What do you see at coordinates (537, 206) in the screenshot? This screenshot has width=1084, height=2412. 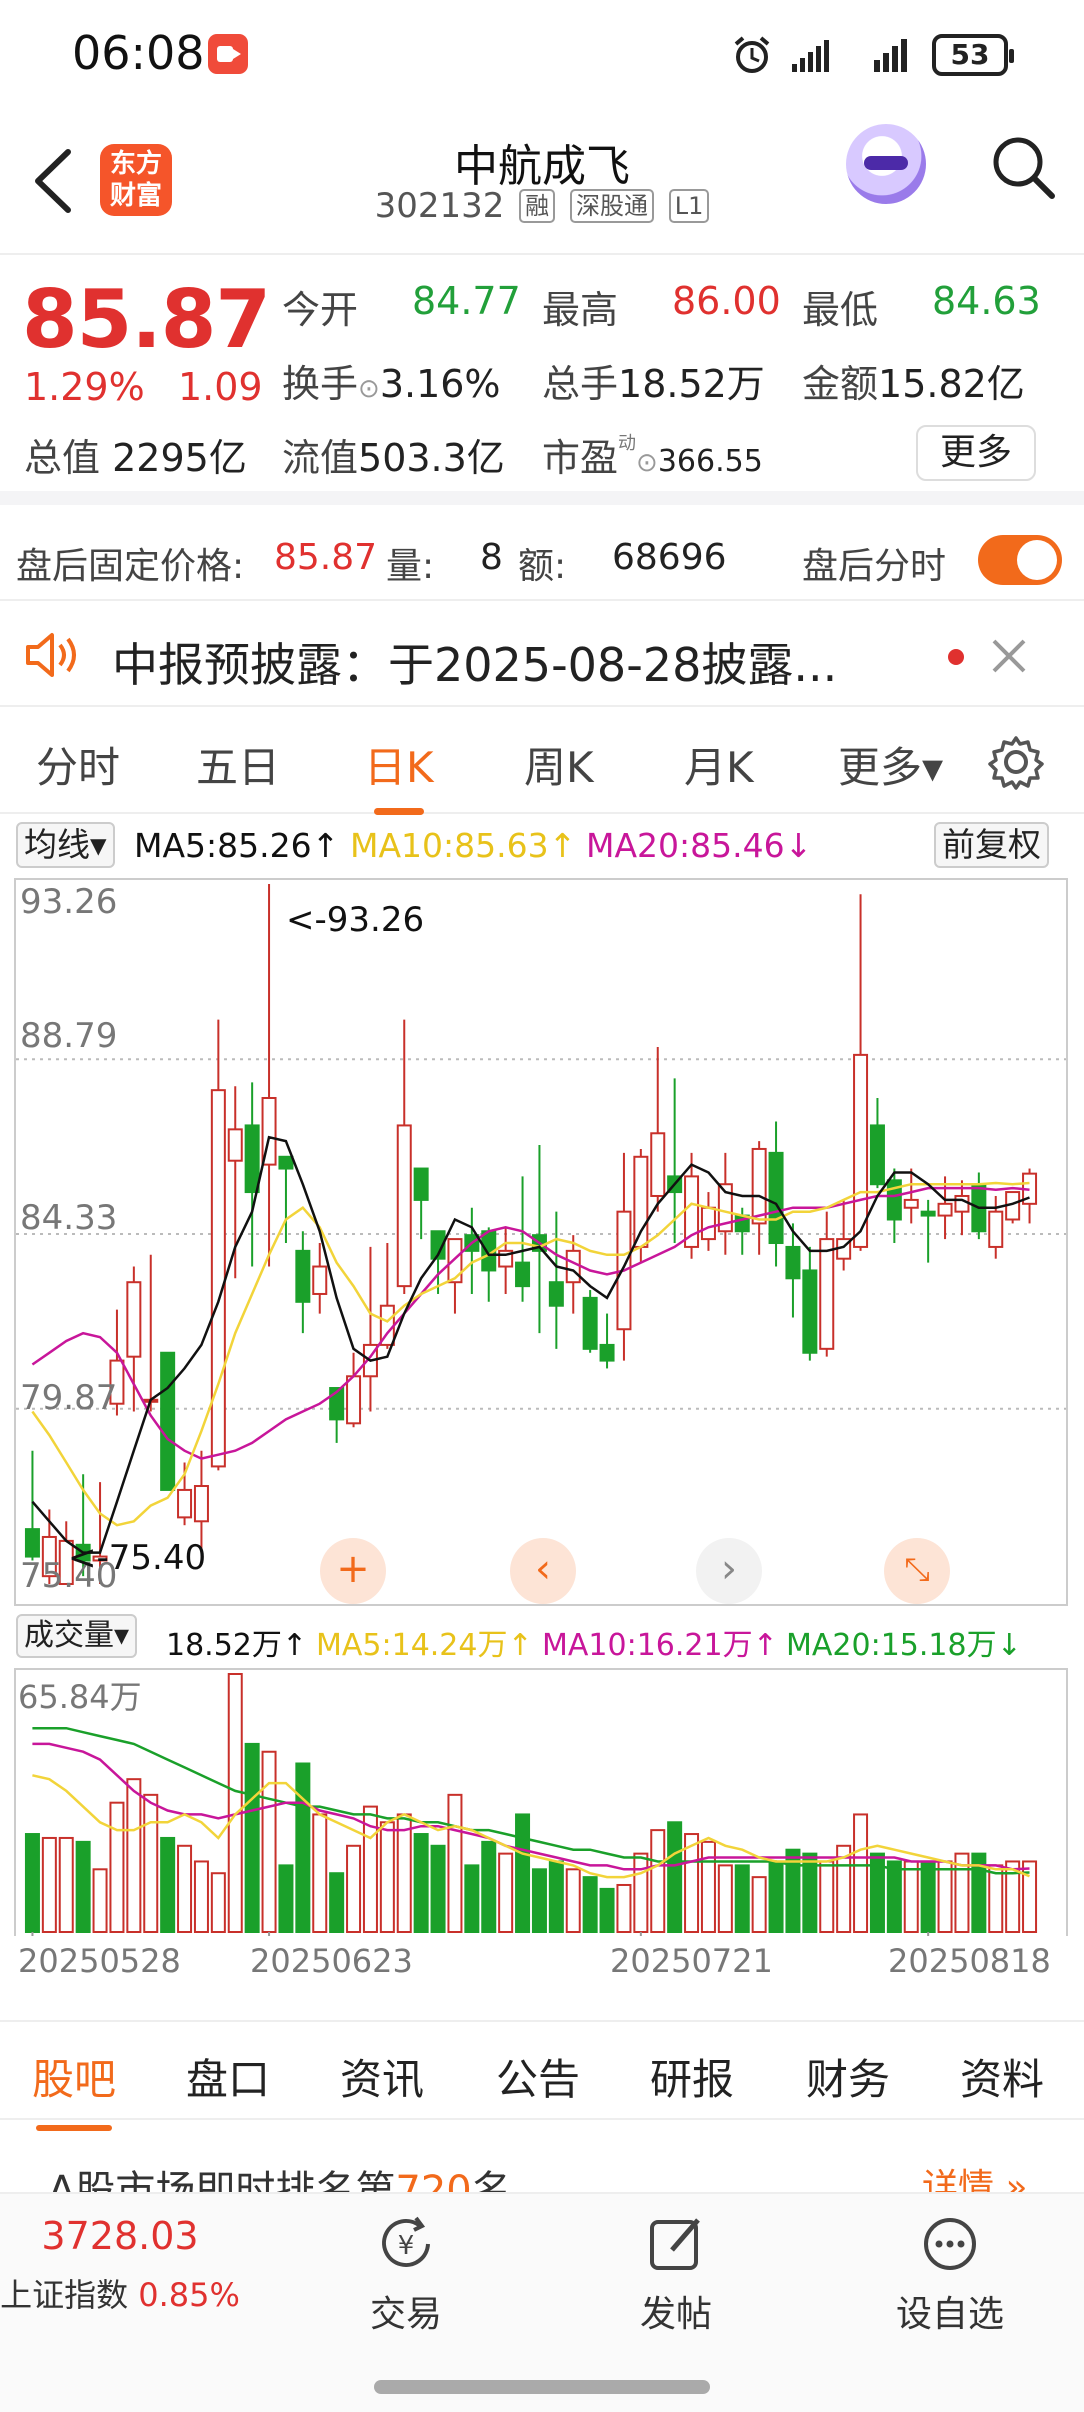 I see `margin-tag: 融` at bounding box center [537, 206].